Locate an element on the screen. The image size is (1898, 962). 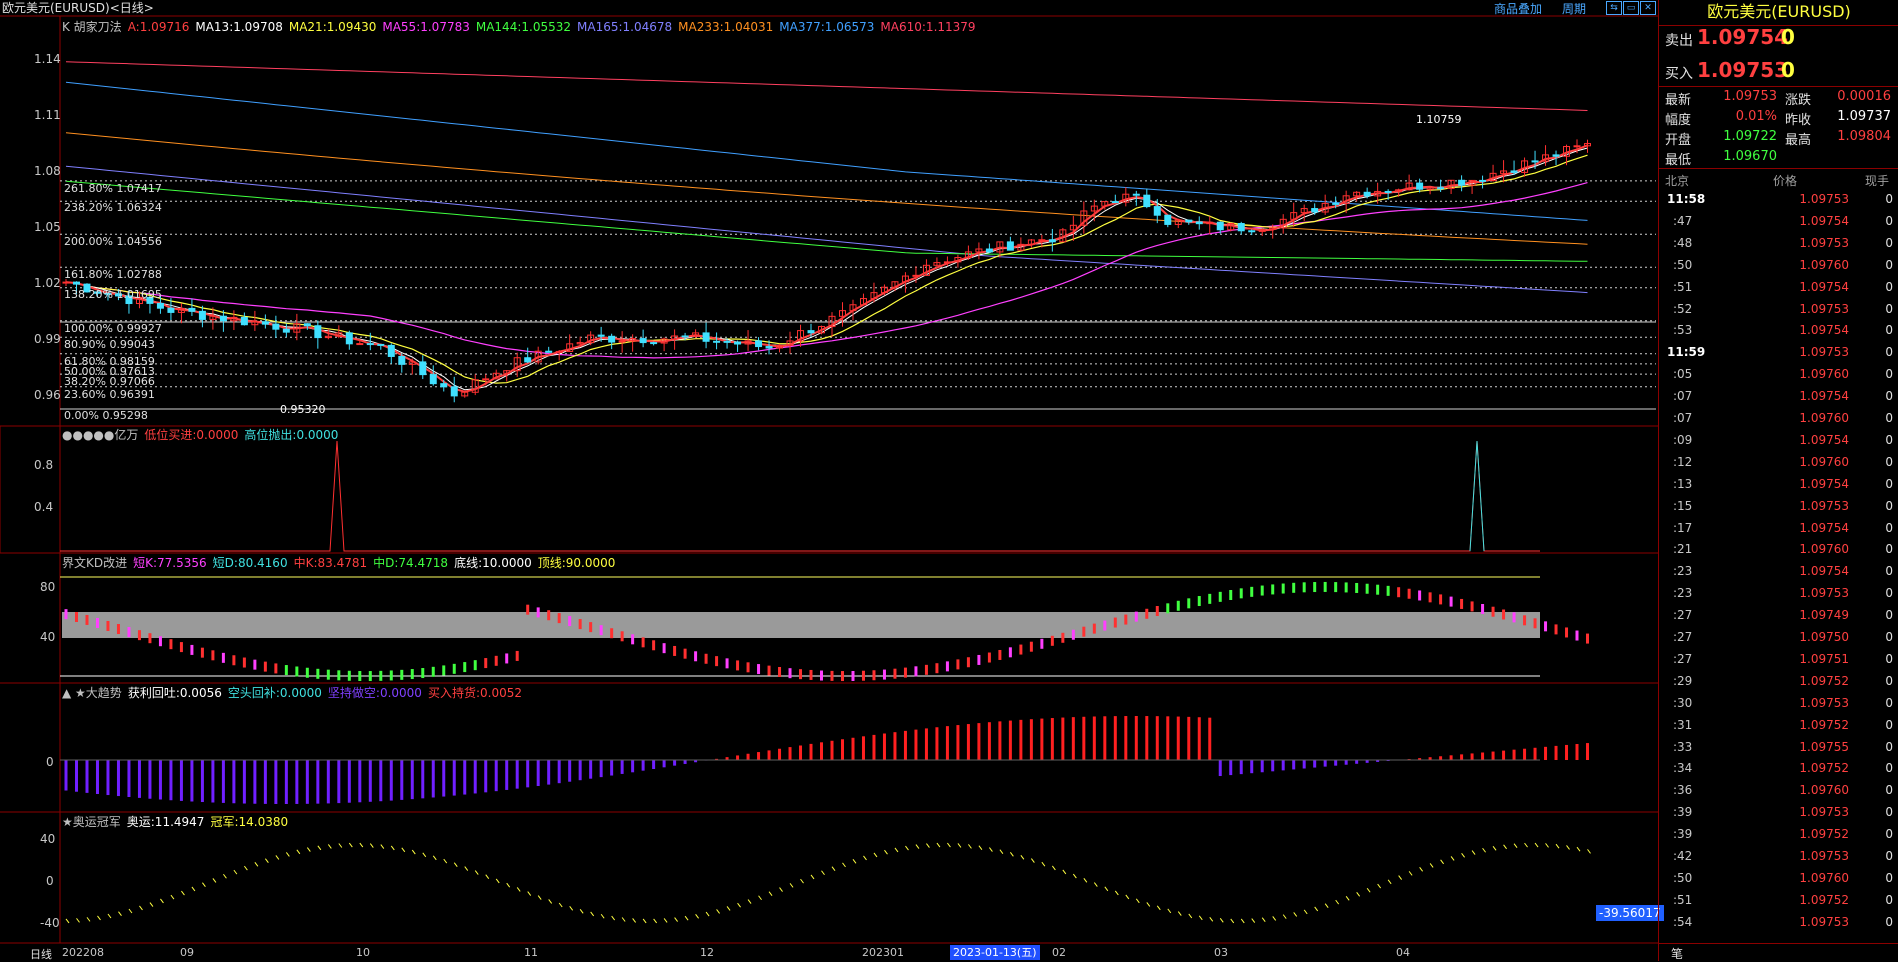
window-controls: ⇆ ▭ ✕ is located at coordinates (1631, 8).